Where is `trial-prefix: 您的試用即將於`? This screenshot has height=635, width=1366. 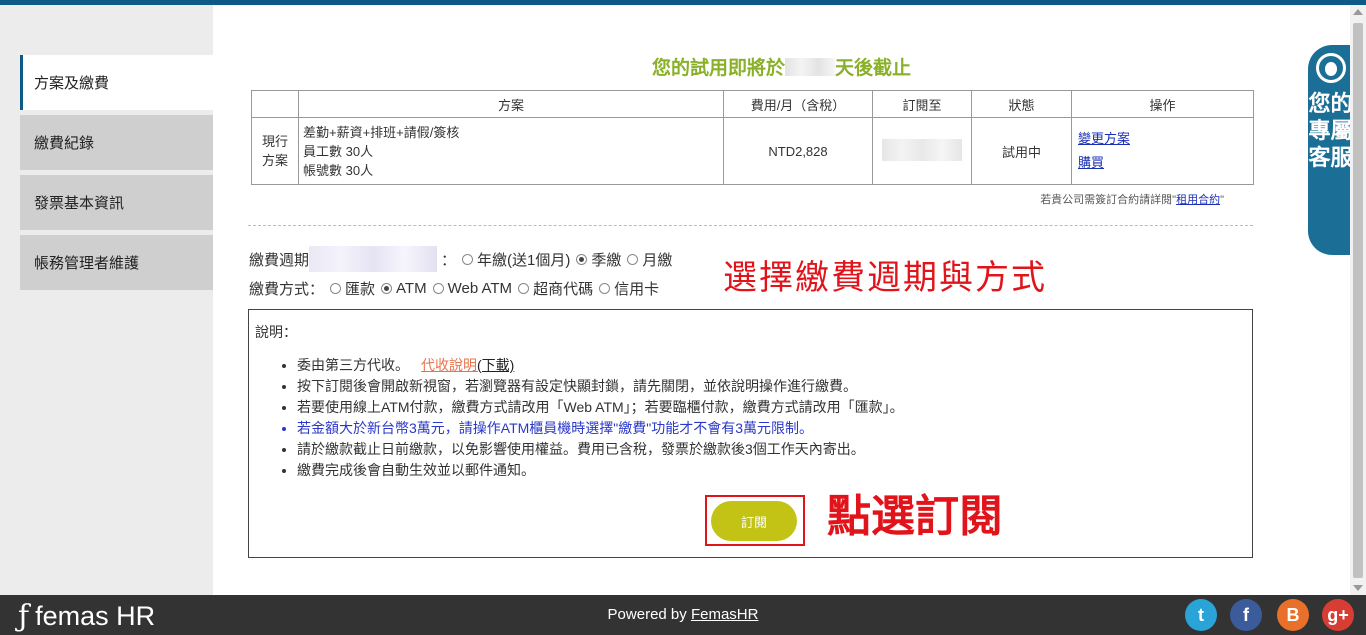 trial-prefix: 您的試用即將於 is located at coordinates (718, 68).